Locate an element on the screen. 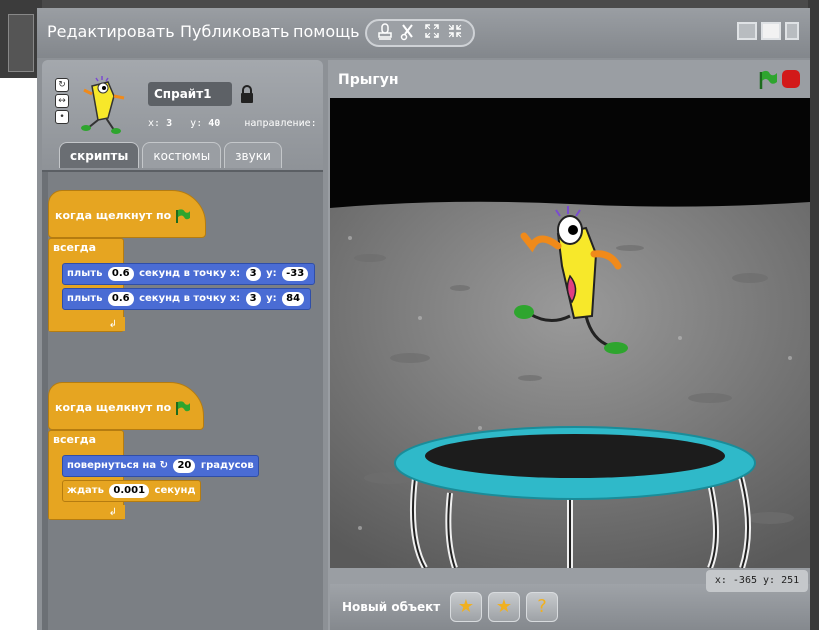 This screenshot has width=819, height=630. grow-icon is located at coordinates (432, 33).